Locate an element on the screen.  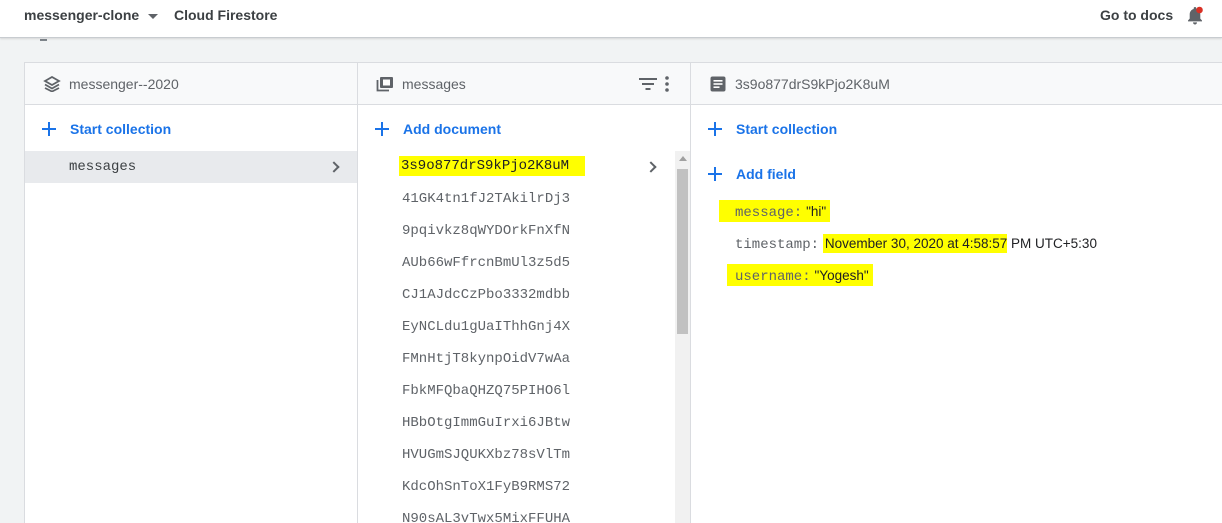
document-id: AUb66wFfrcnBmUl3z5d5 is located at coordinates (486, 263).